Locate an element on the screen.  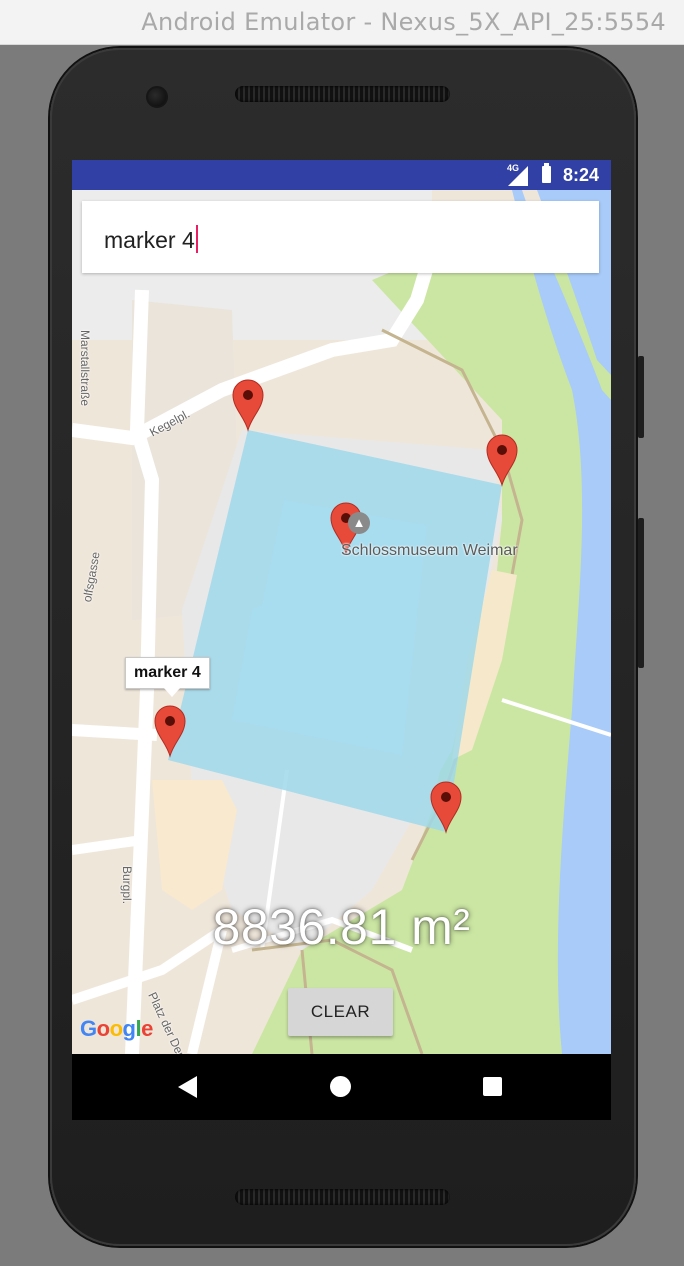
marker-name-input: marker 4 is located at coordinates (340, 237).